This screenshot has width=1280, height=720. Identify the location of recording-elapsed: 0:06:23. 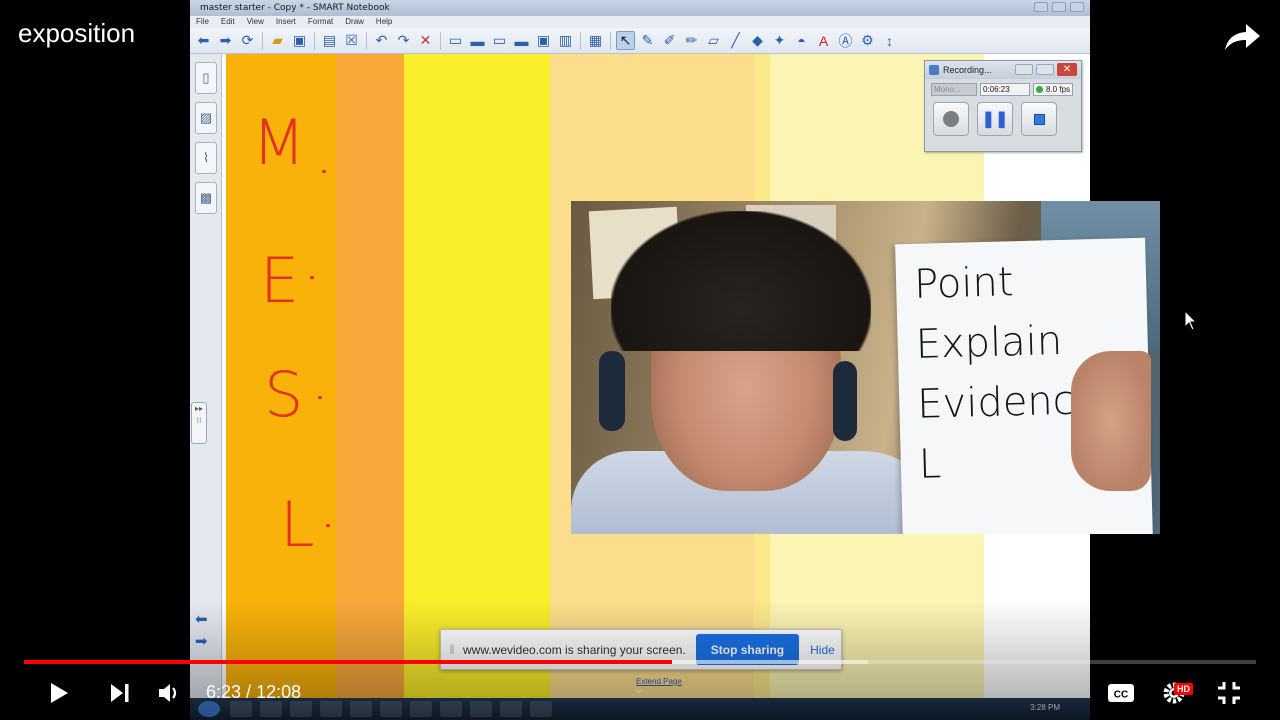
(1005, 89).